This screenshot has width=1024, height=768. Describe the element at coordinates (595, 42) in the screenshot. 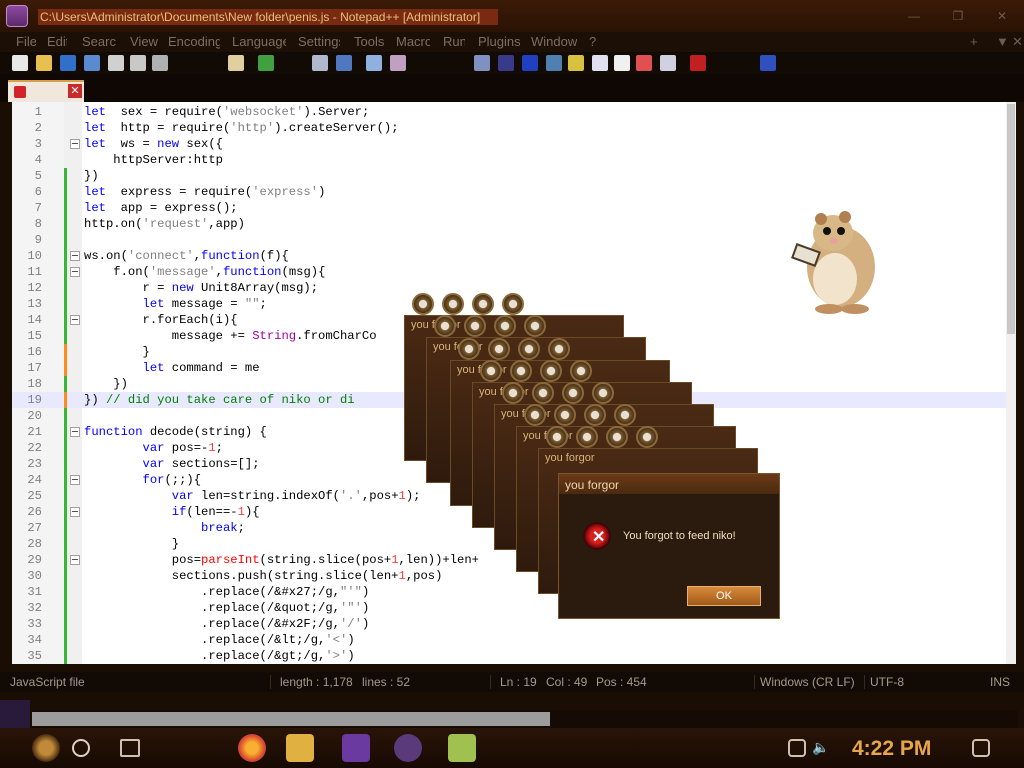

I see `menu-help: ?` at that location.